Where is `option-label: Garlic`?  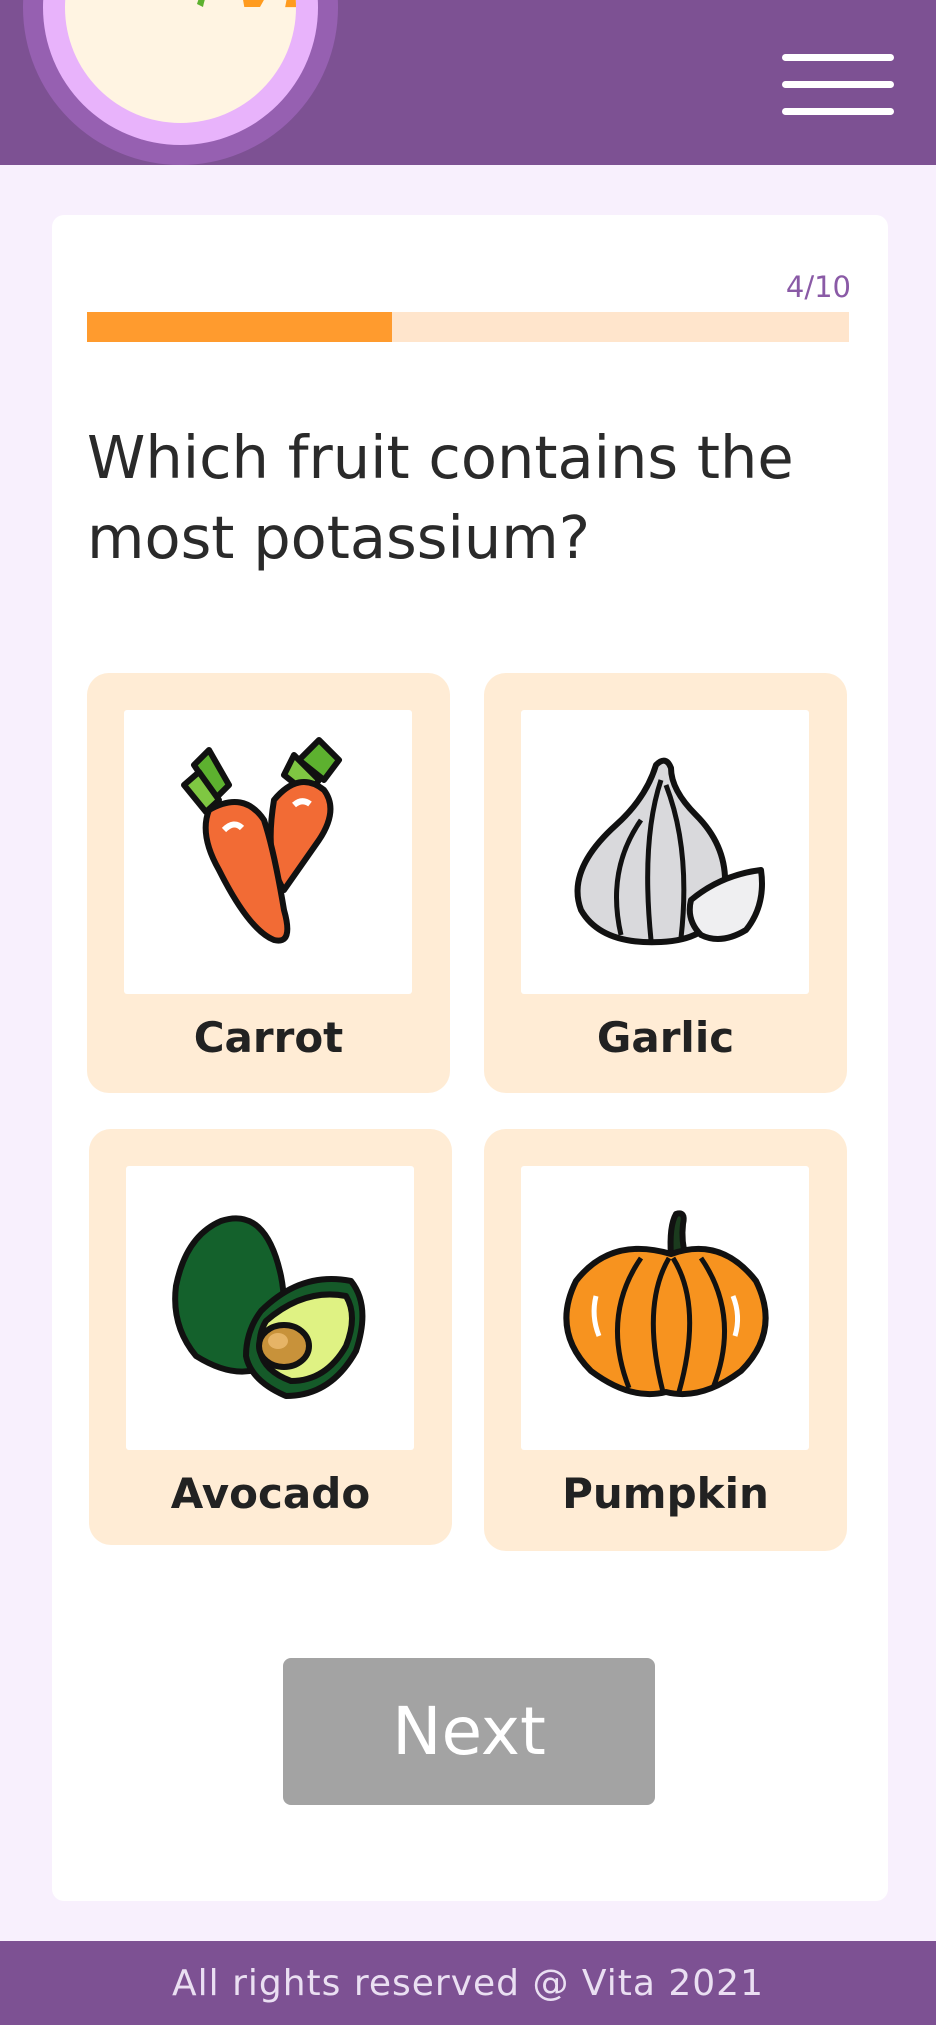 option-label: Garlic is located at coordinates (665, 1037).